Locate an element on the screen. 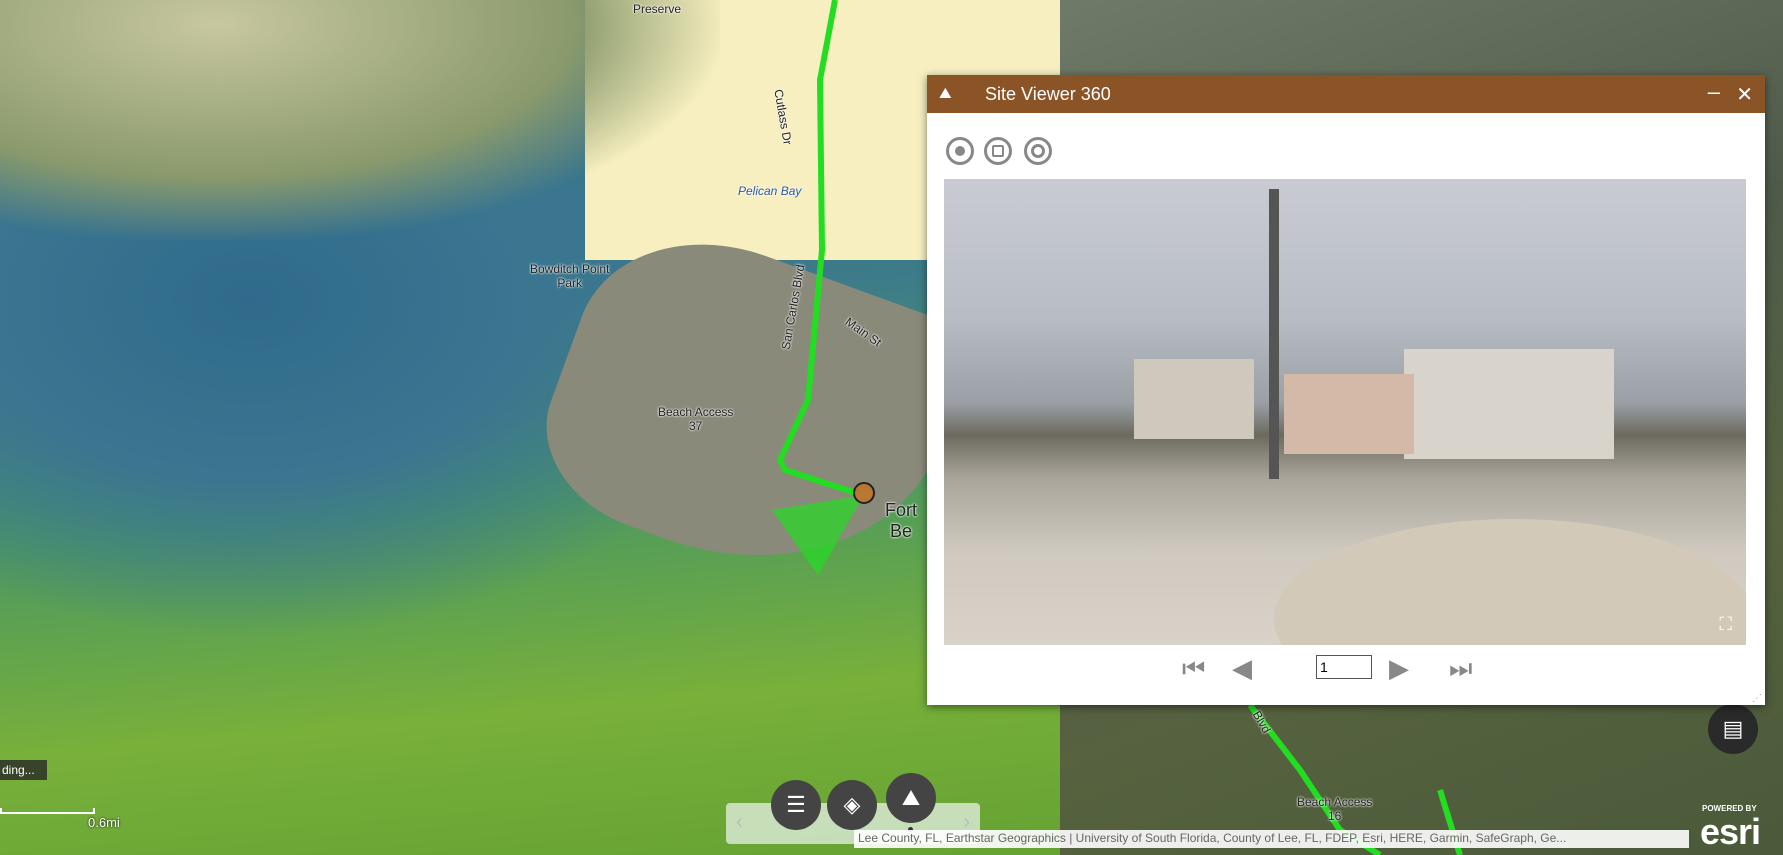  panel-header: ⛰ Site Viewer 360 – ✕ is located at coordinates (1346, 94).